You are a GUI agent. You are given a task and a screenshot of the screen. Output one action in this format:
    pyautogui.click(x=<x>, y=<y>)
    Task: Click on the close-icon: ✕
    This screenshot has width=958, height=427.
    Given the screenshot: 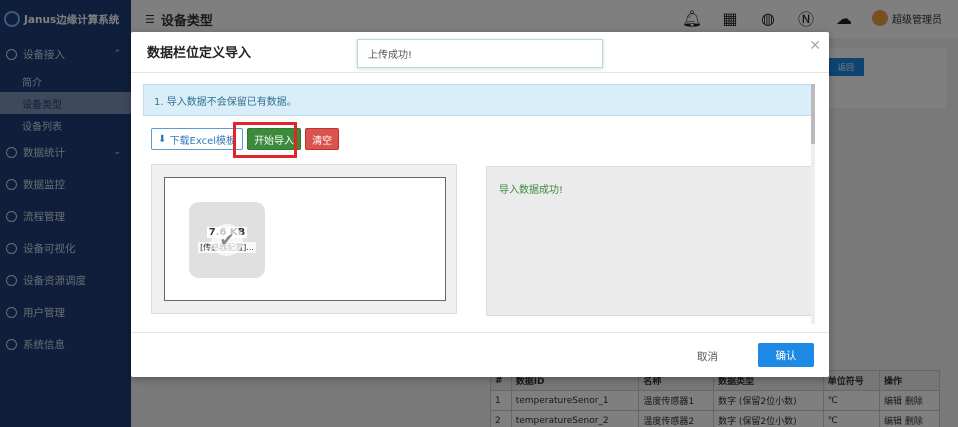 What is the action you would take?
    pyautogui.click(x=815, y=46)
    